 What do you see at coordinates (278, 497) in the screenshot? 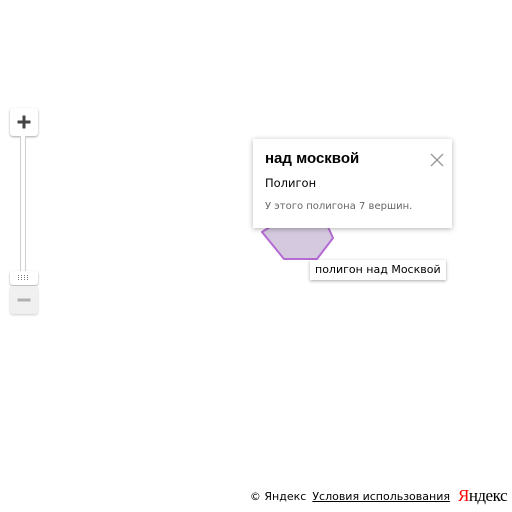
I see `copyright-text: © Яндекс` at bounding box center [278, 497].